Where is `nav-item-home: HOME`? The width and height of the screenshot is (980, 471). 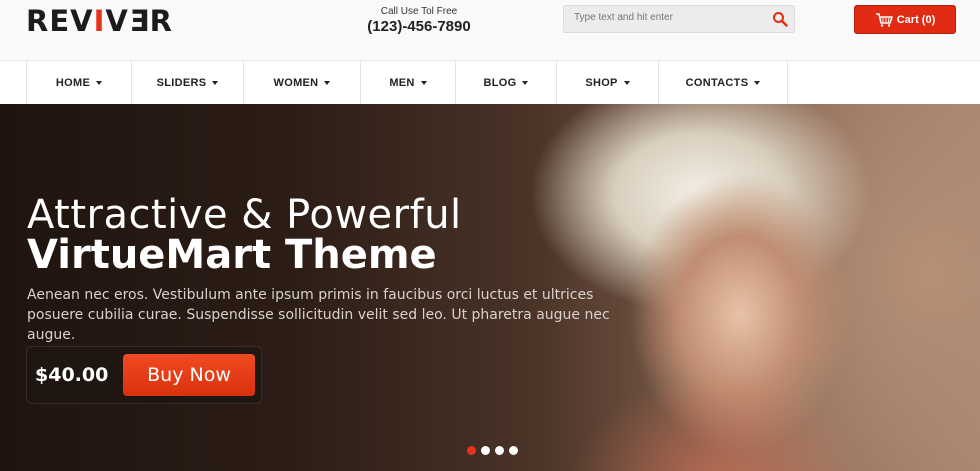
nav-item-home: HOME is located at coordinates (79, 82).